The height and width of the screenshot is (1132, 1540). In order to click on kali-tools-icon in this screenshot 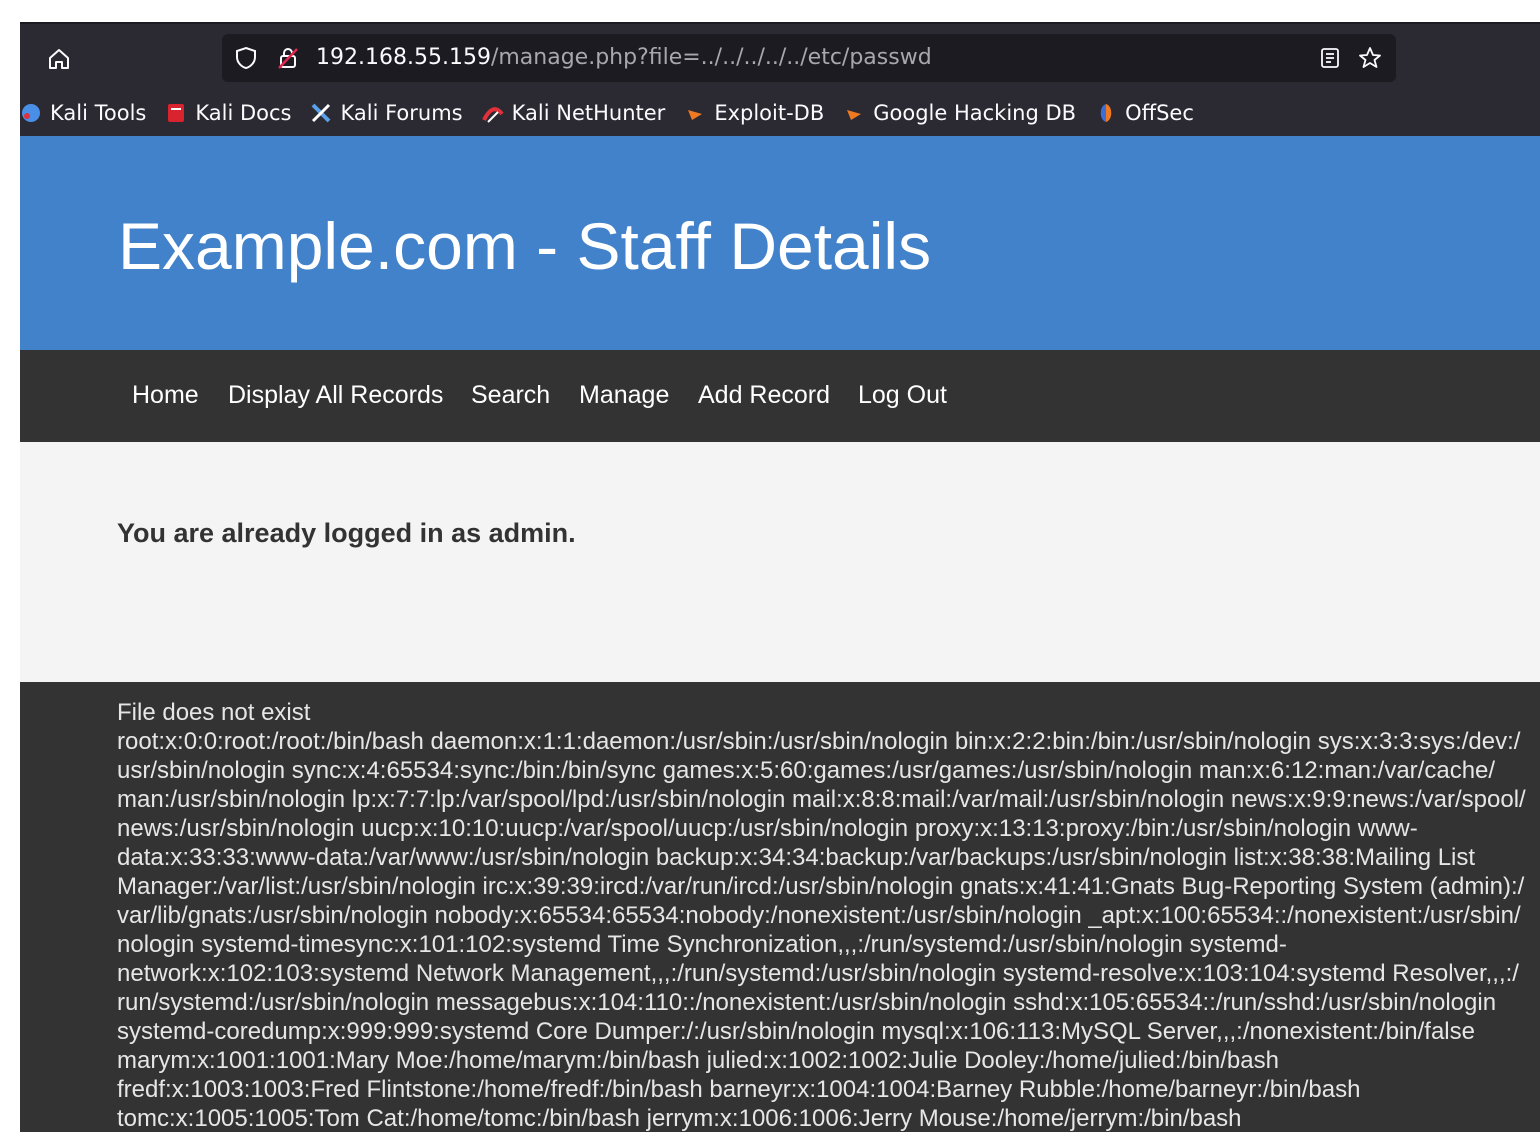, I will do `click(31, 113)`.